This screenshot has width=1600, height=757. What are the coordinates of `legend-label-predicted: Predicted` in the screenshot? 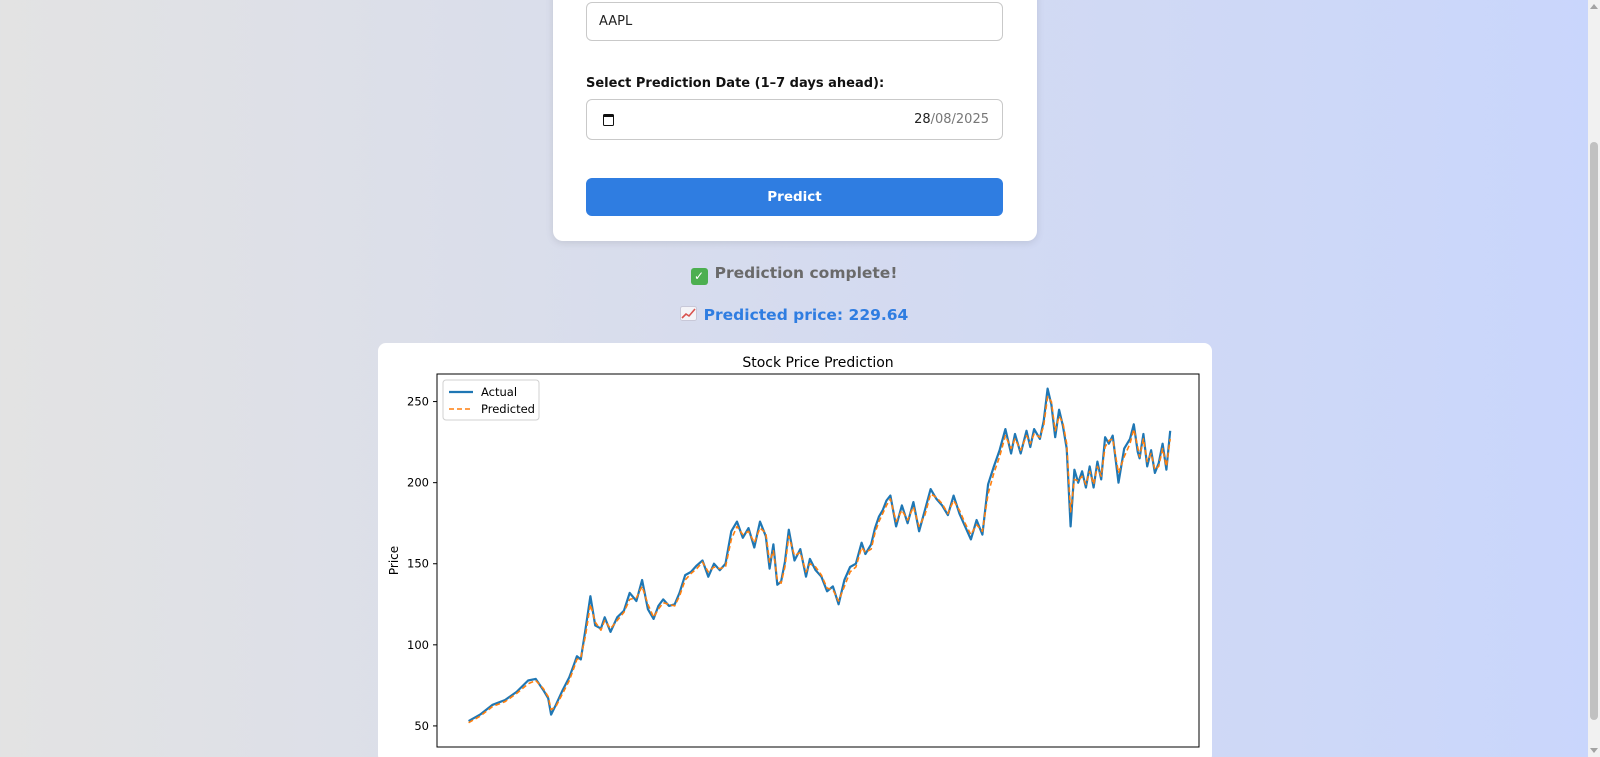 It's located at (508, 409).